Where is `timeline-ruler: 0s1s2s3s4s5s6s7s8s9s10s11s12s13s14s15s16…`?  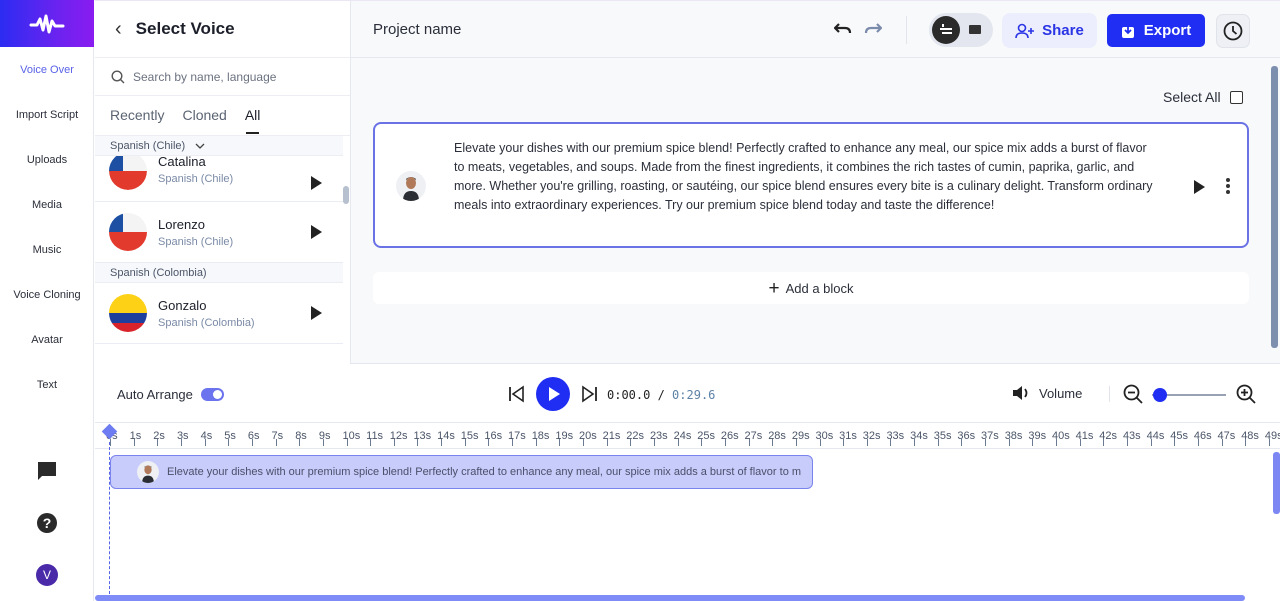
timeline-ruler: 0s1s2s3s4s5s6s7s8s9s10s11s12s13s14s15s16… is located at coordinates (687, 436).